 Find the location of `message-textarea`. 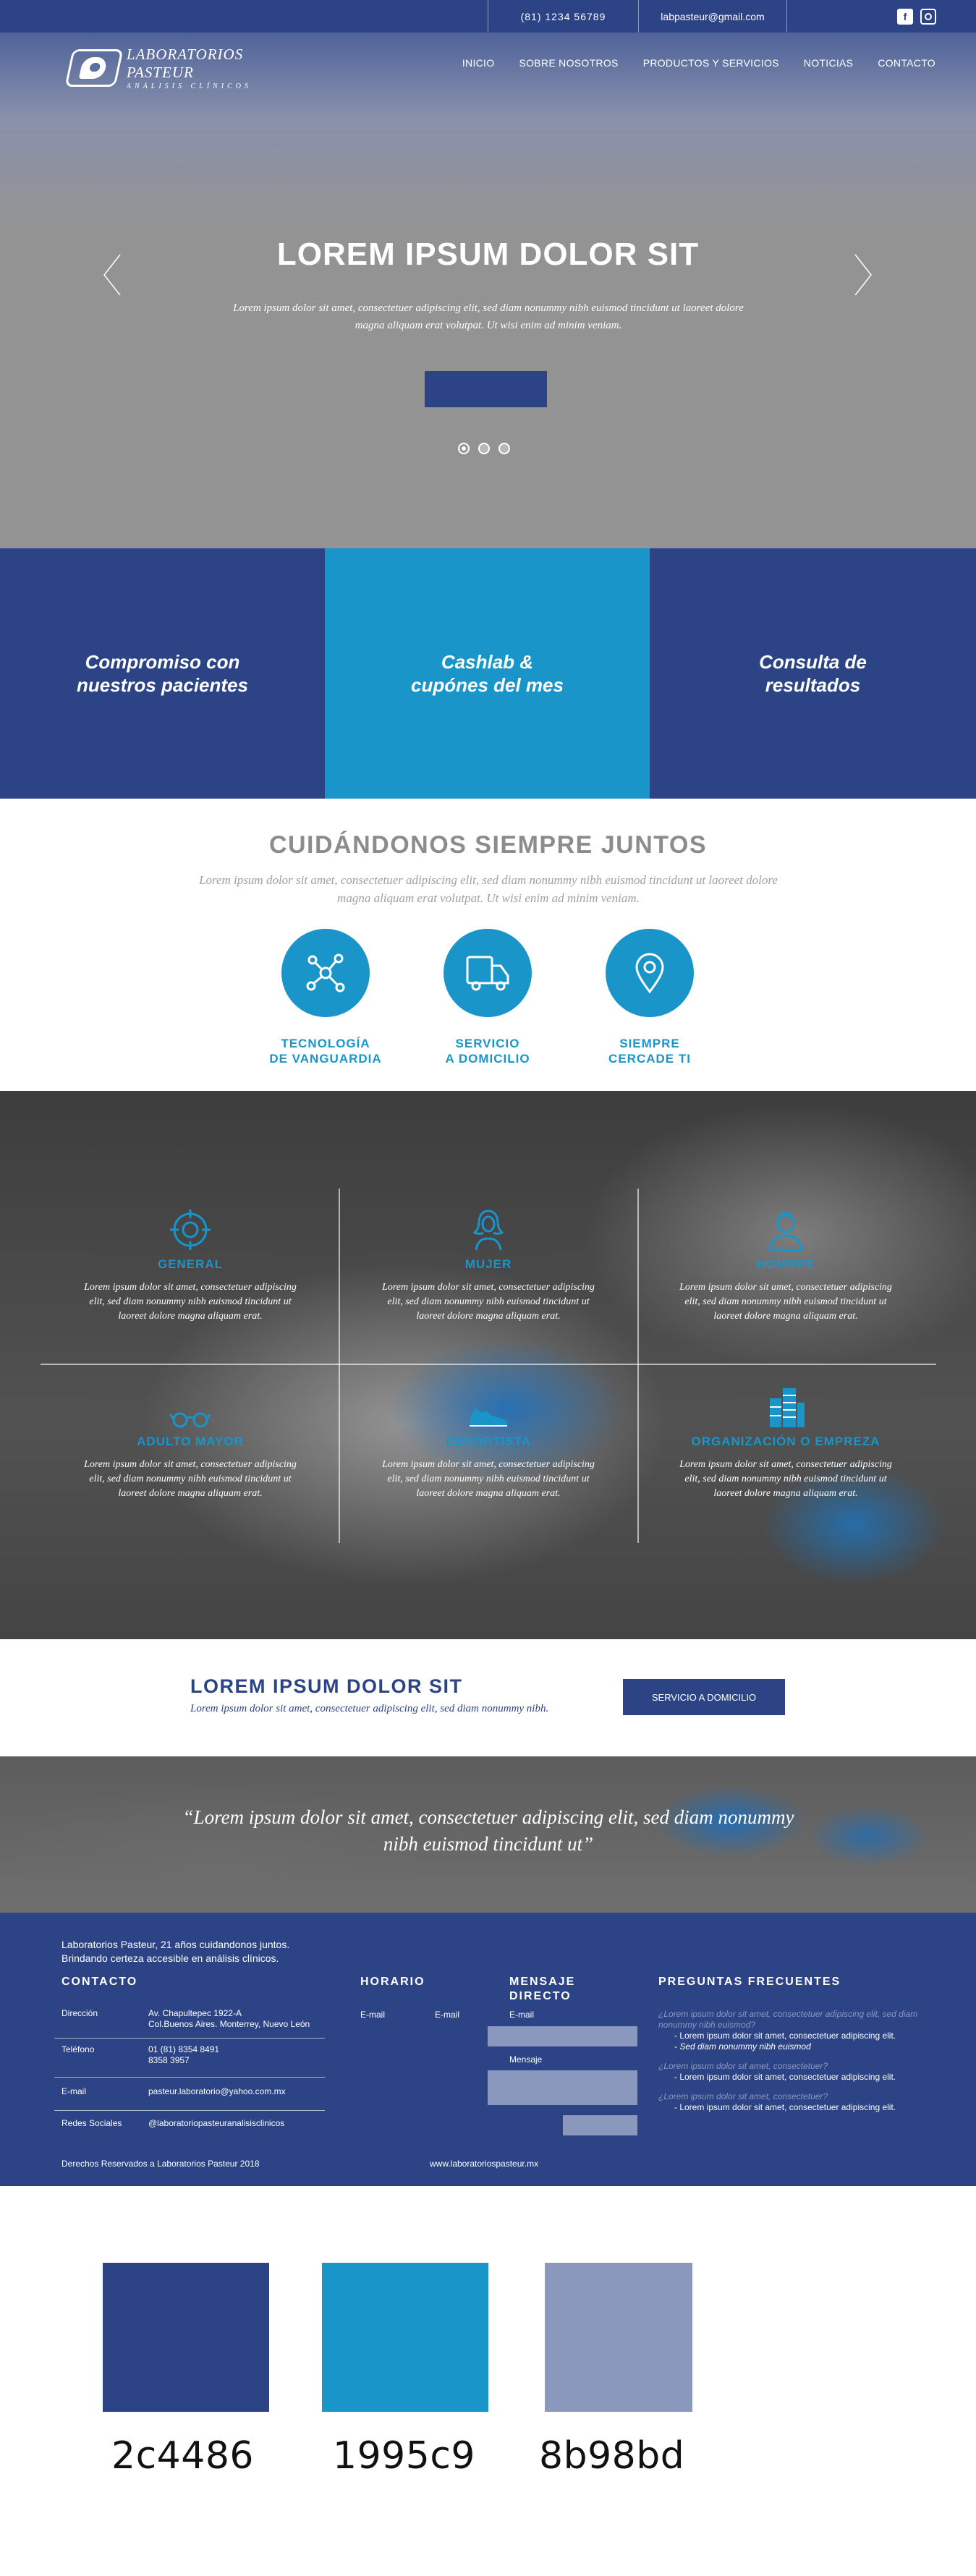

message-textarea is located at coordinates (562, 2087).